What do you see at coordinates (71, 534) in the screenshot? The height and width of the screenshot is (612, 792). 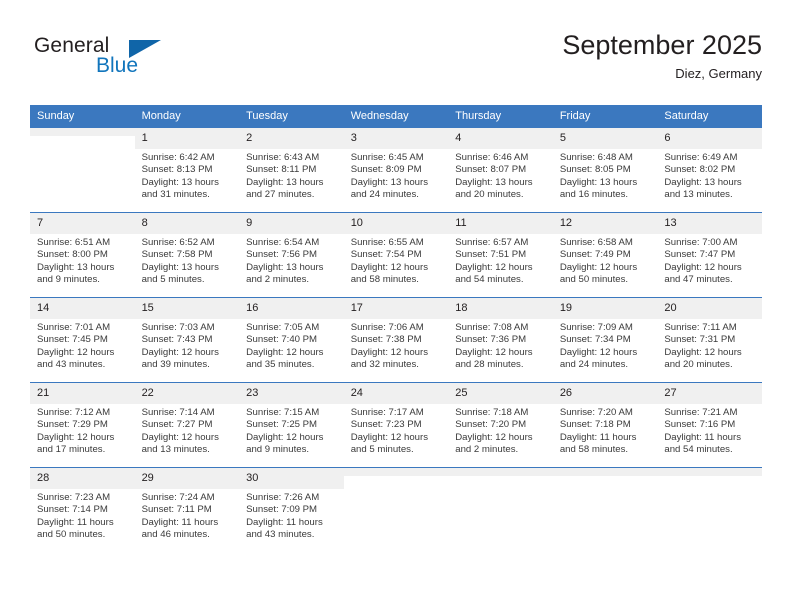 I see `daylight-text-line2: and 50 minutes.` at bounding box center [71, 534].